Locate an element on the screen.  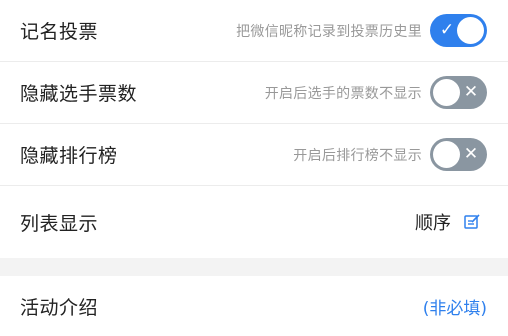
setting-hint-hide-ranking: 开启后排行榜不显示 is located at coordinates (357, 155).